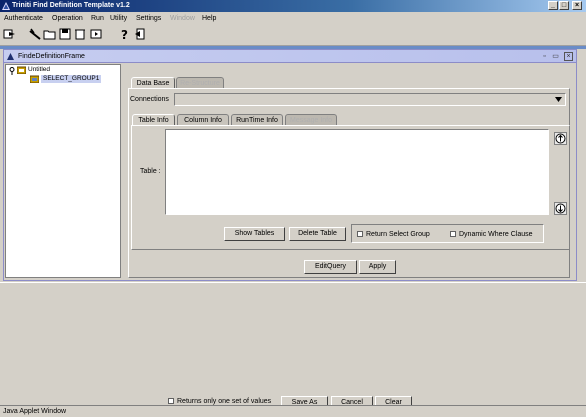  Describe the element at coordinates (203, 119) in the screenshot. I see `tab-column-info: Column Info` at that location.